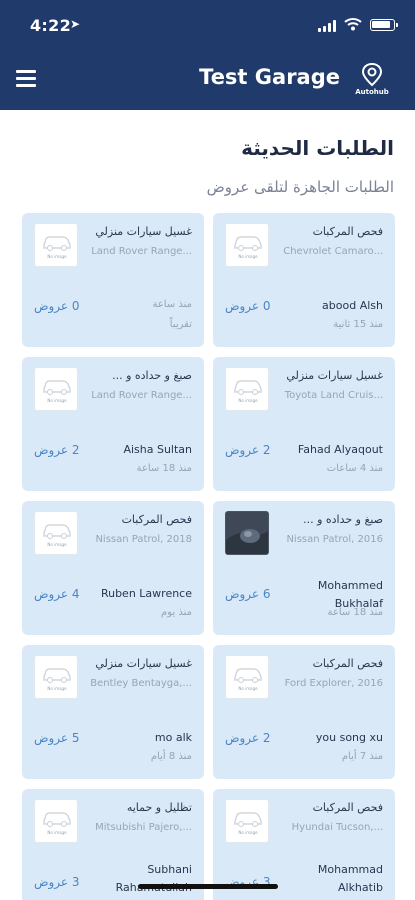 The height and width of the screenshot is (900, 415). I want to click on customer-name: Ruben Lawrence, so click(146, 593).